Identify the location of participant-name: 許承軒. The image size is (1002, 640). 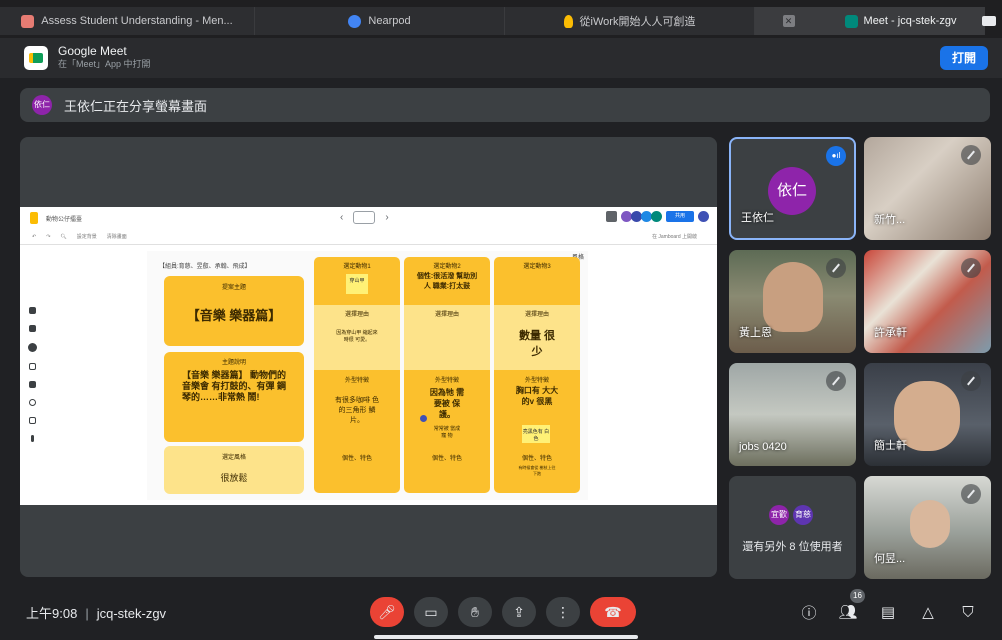
(890, 333).